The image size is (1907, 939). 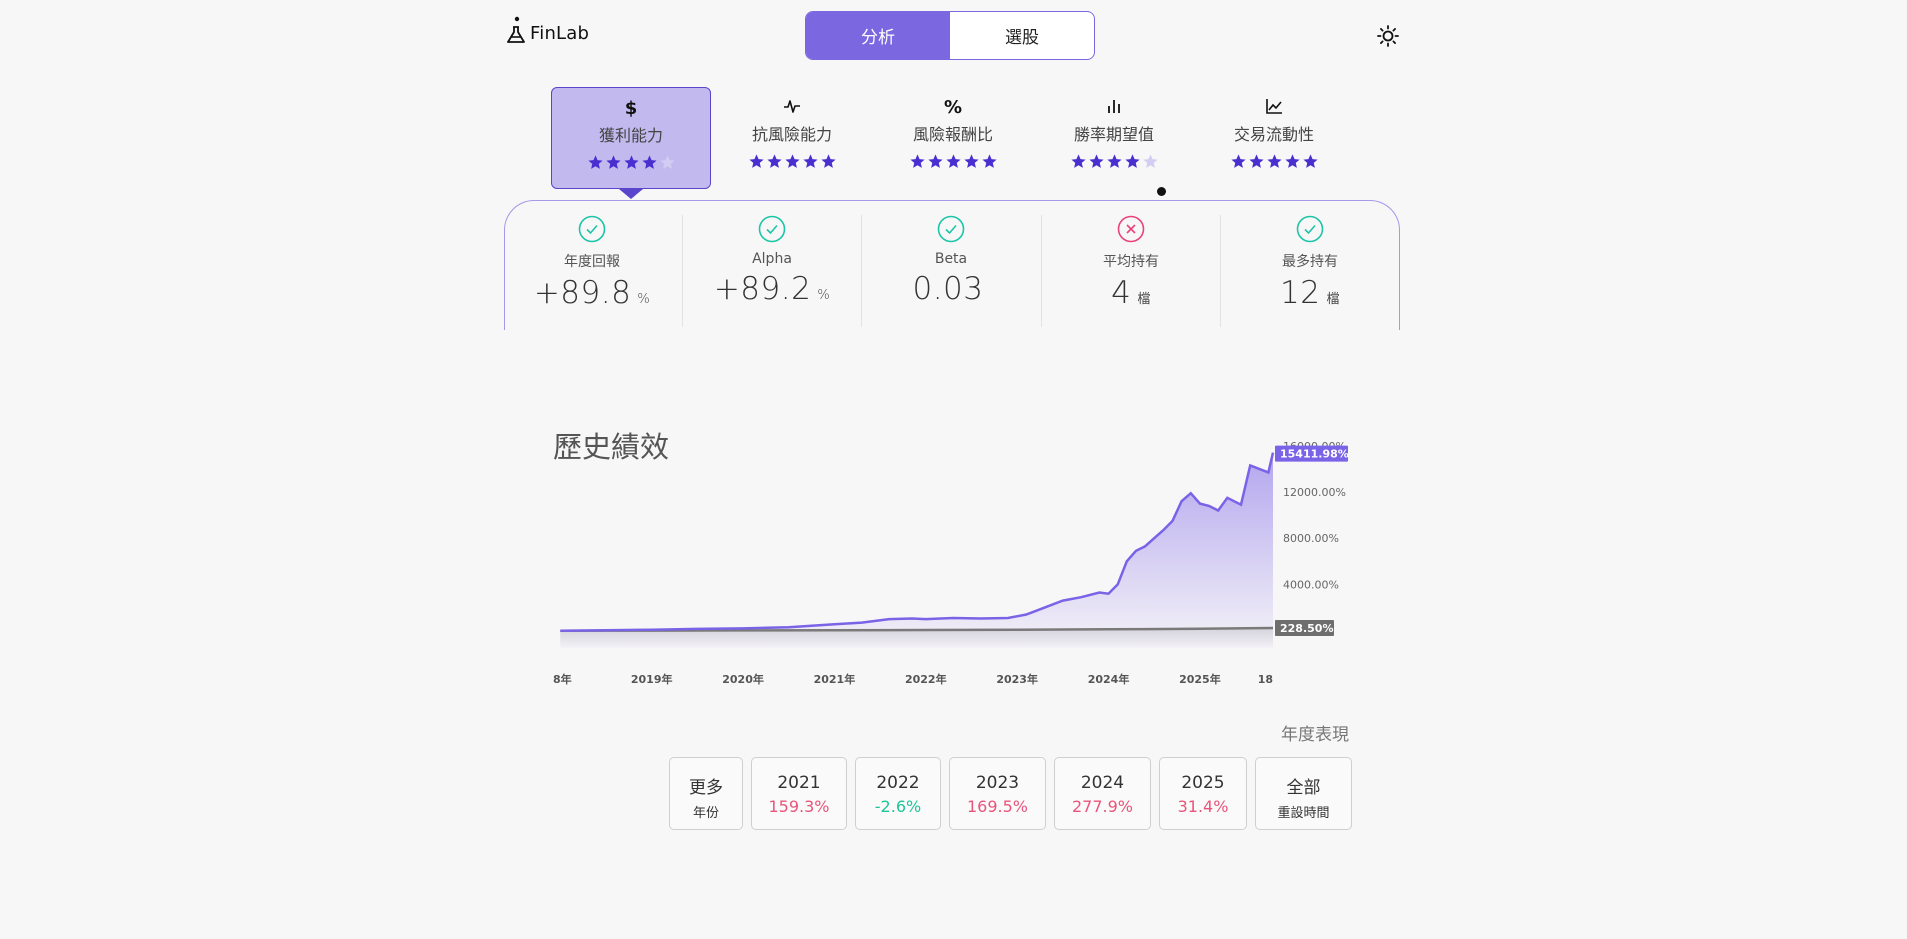 What do you see at coordinates (1114, 108) in the screenshot?
I see `bar-chart-icon` at bounding box center [1114, 108].